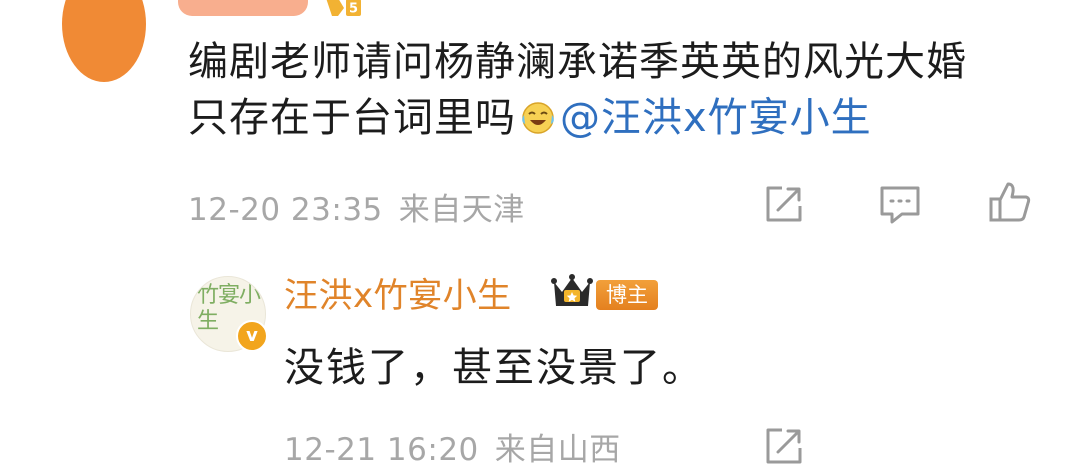  I want to click on author-badge: 博主, so click(627, 295).